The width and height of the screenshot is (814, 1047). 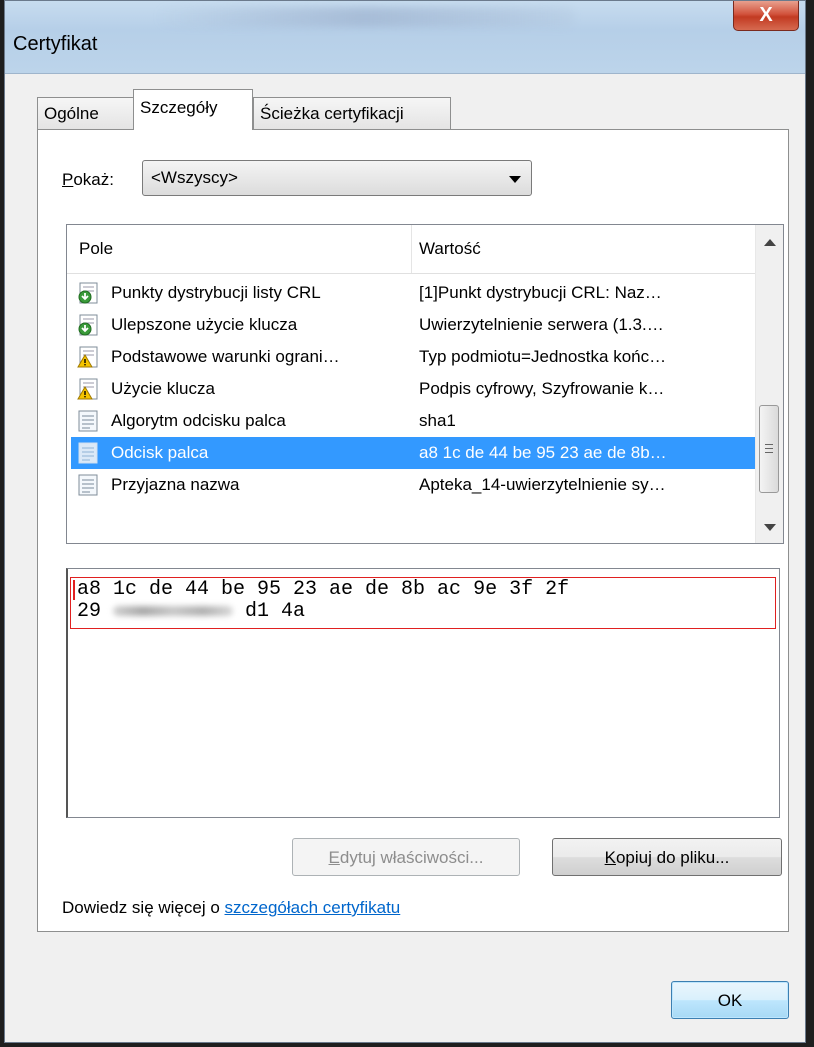 I want to click on tab-details: Szczegóły, so click(x=193, y=109).